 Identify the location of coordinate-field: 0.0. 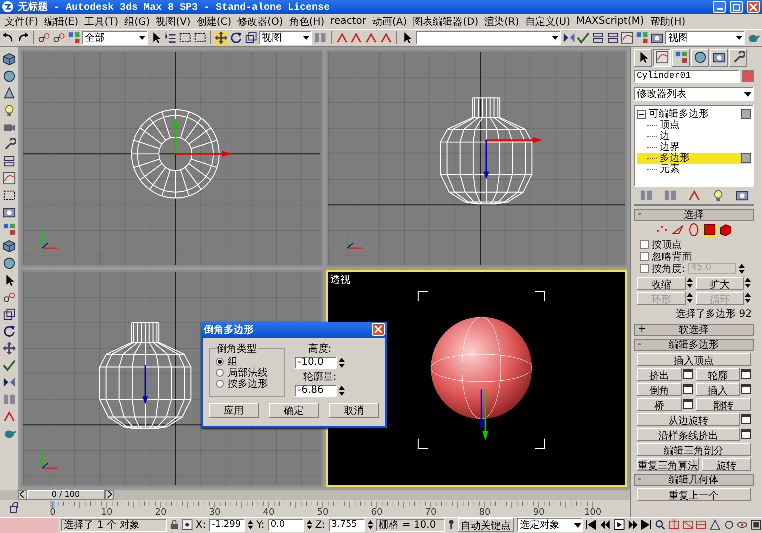
(286, 525).